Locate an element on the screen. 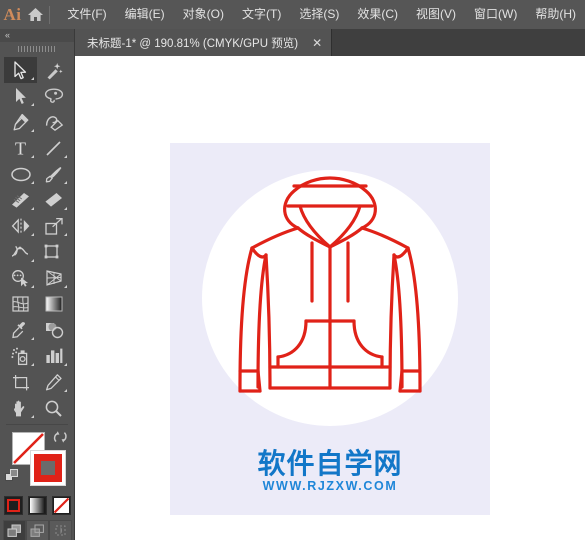 The image size is (585, 540). none-button is located at coordinates (61, 505).